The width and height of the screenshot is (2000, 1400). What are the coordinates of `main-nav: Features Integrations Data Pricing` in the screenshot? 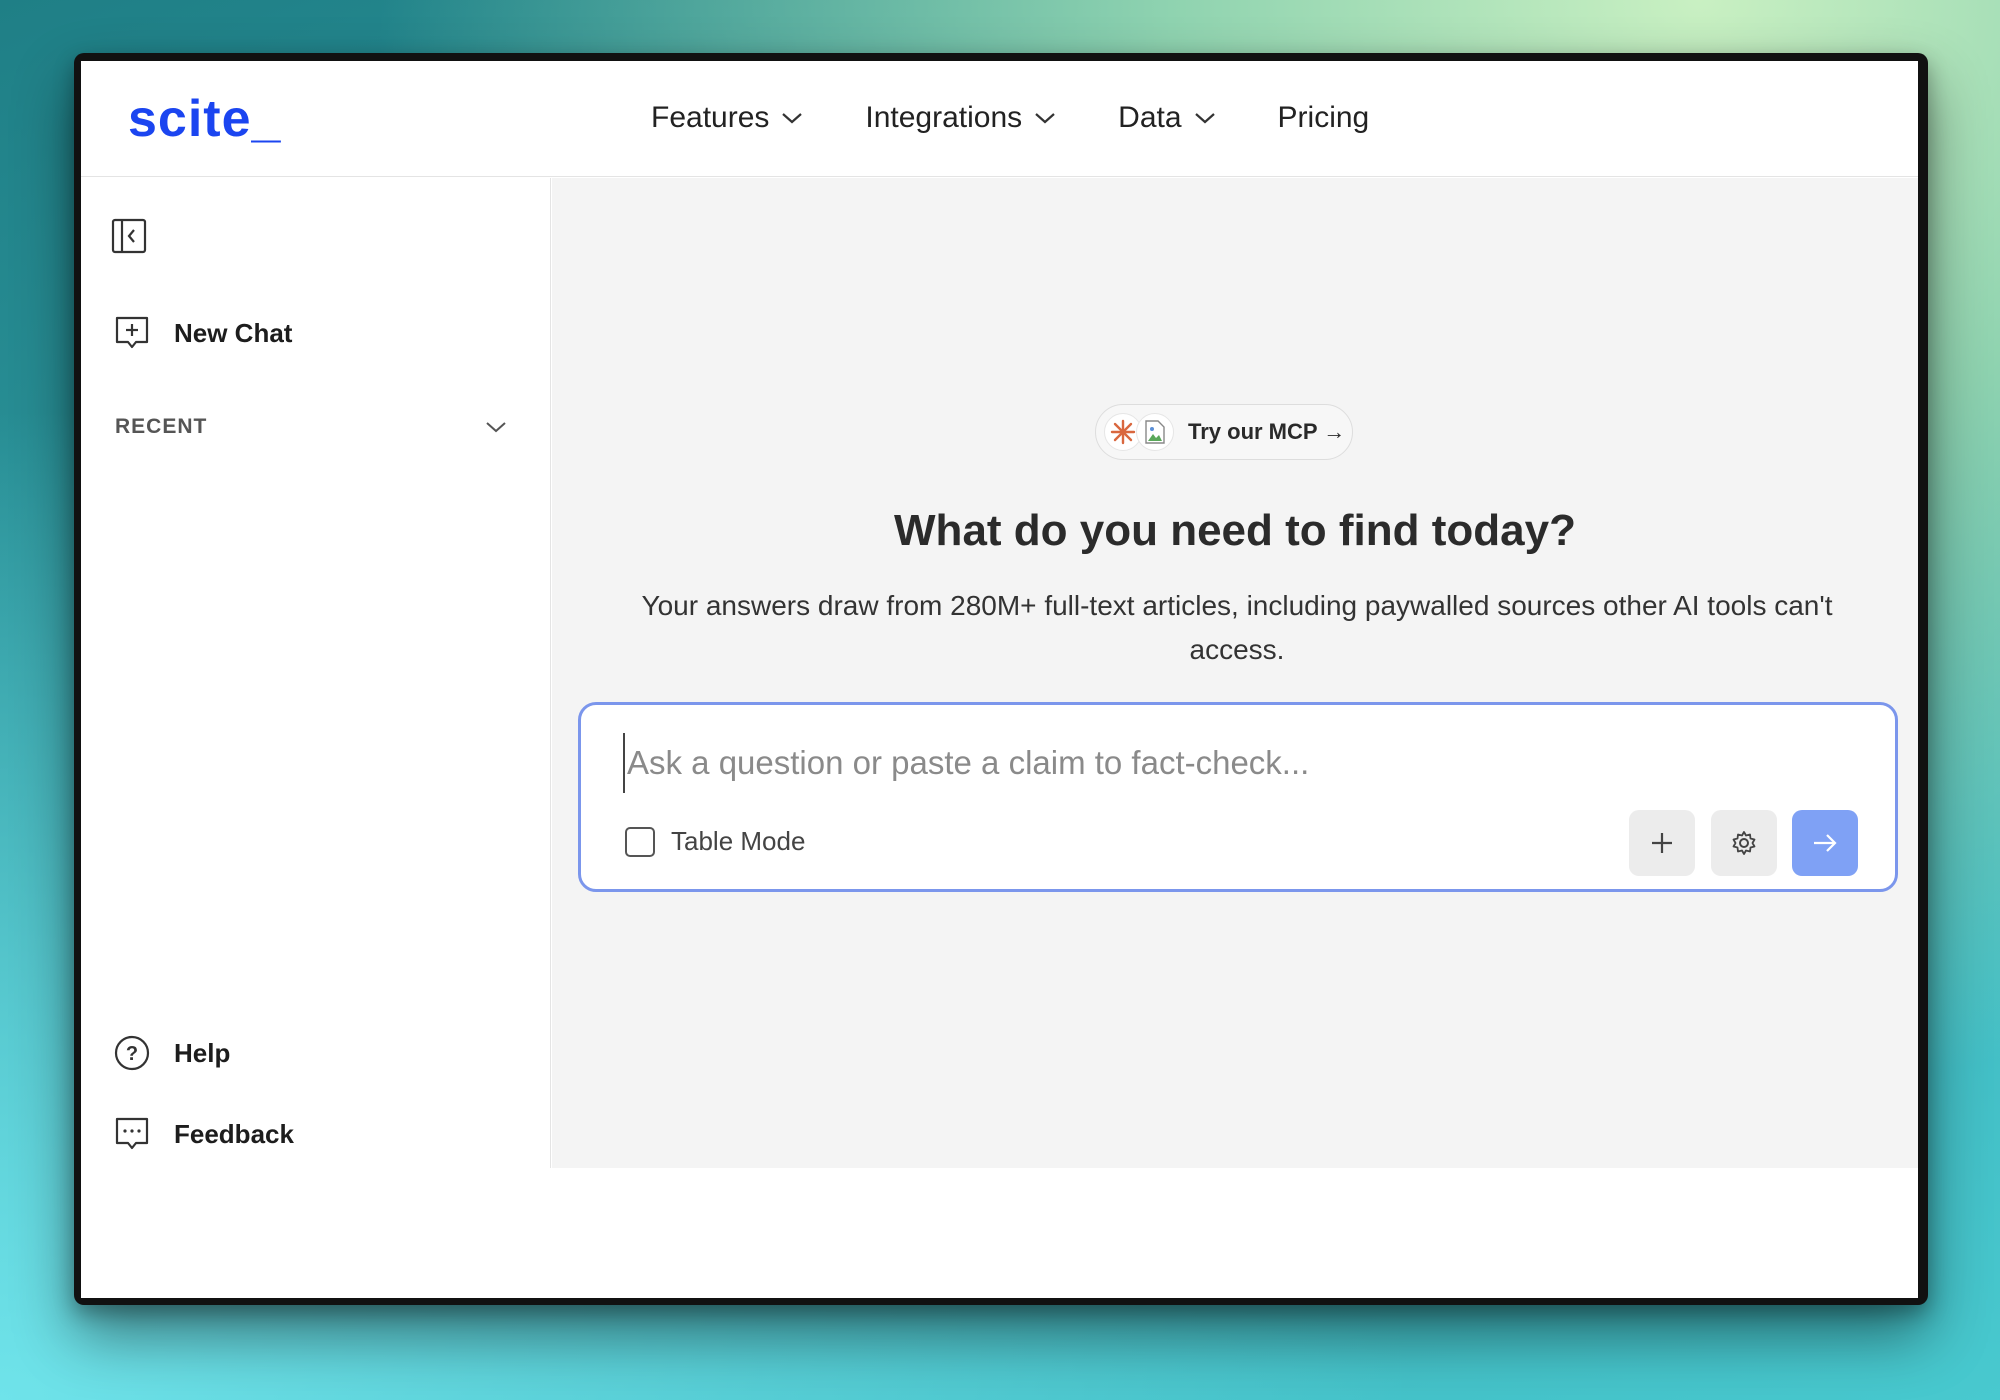 It's located at (1041, 118).